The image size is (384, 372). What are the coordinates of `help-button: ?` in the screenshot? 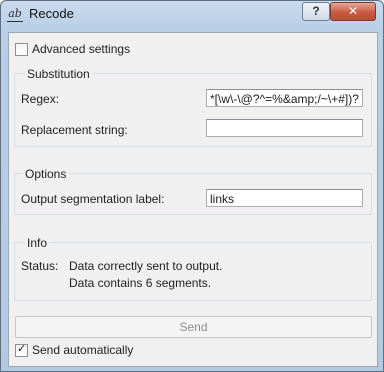 It's located at (316, 11).